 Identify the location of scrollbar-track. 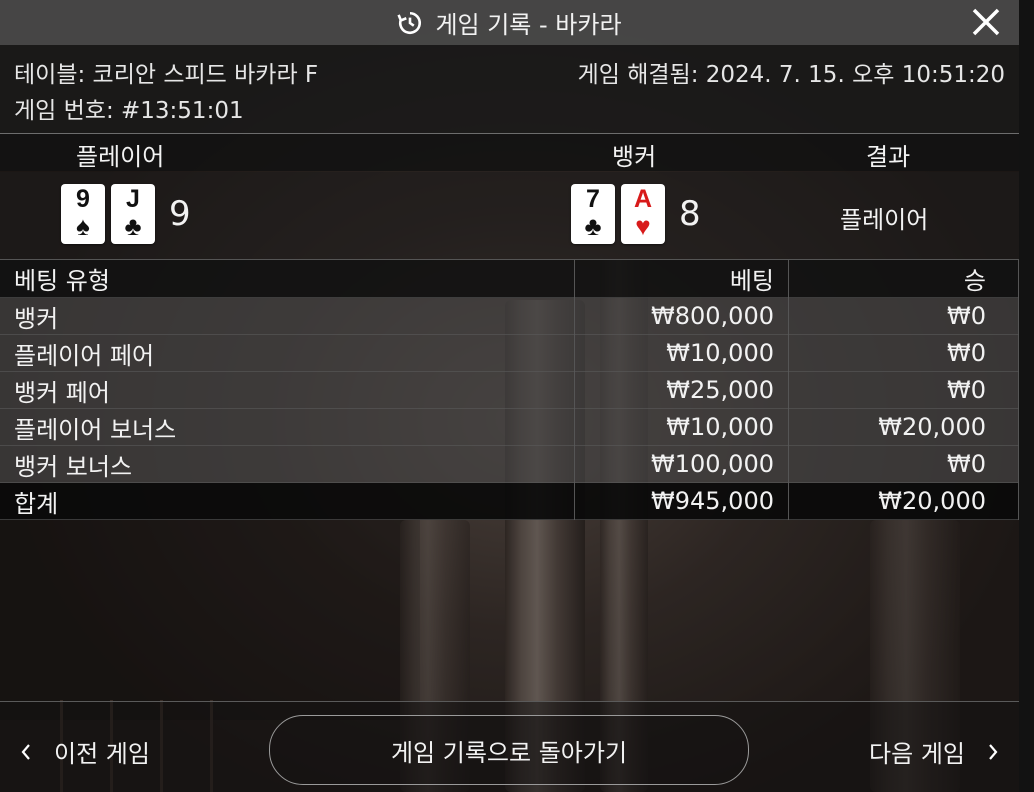
(1026, 396).